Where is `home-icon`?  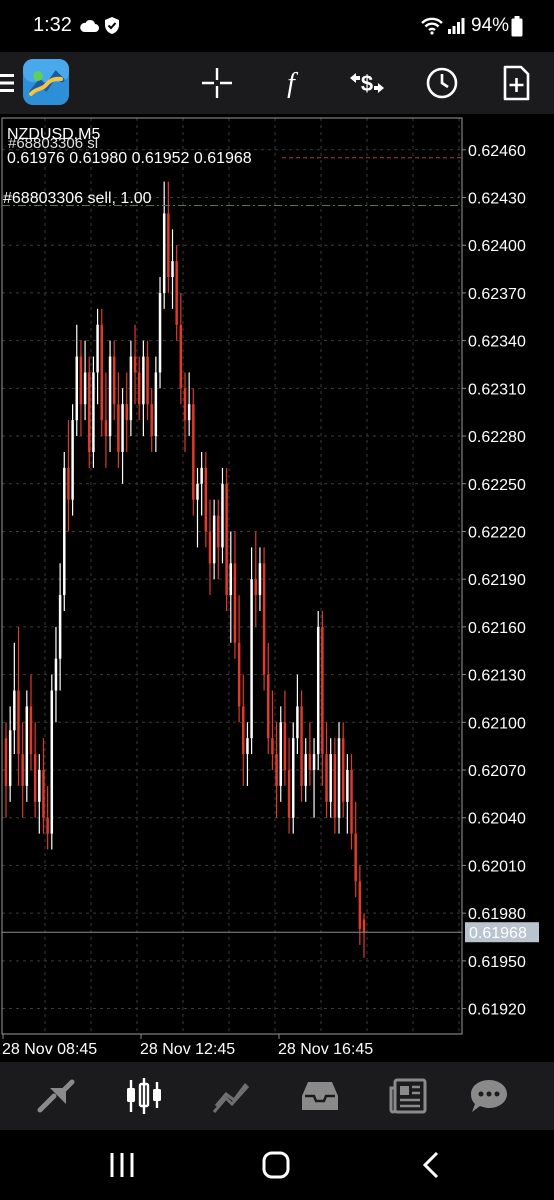
home-icon is located at coordinates (276, 1165).